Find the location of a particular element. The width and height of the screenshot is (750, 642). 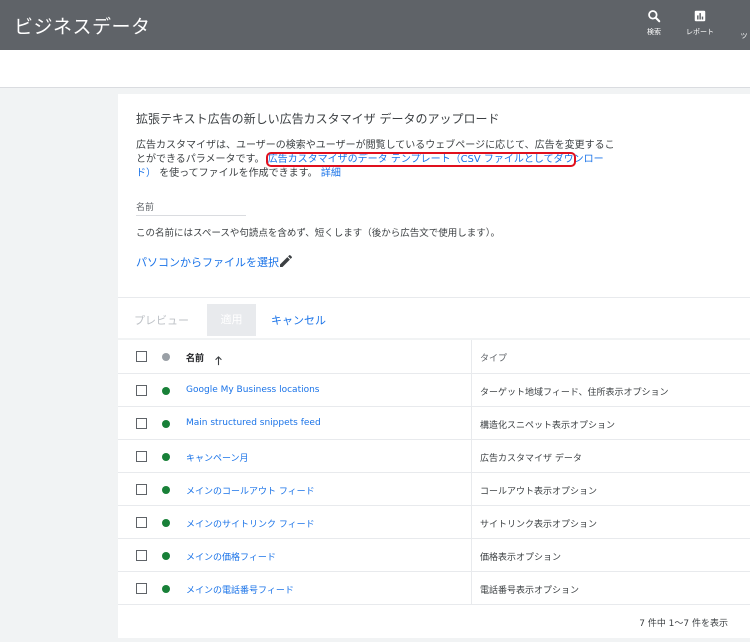

sort-ascending-icon is located at coordinates (218, 360).